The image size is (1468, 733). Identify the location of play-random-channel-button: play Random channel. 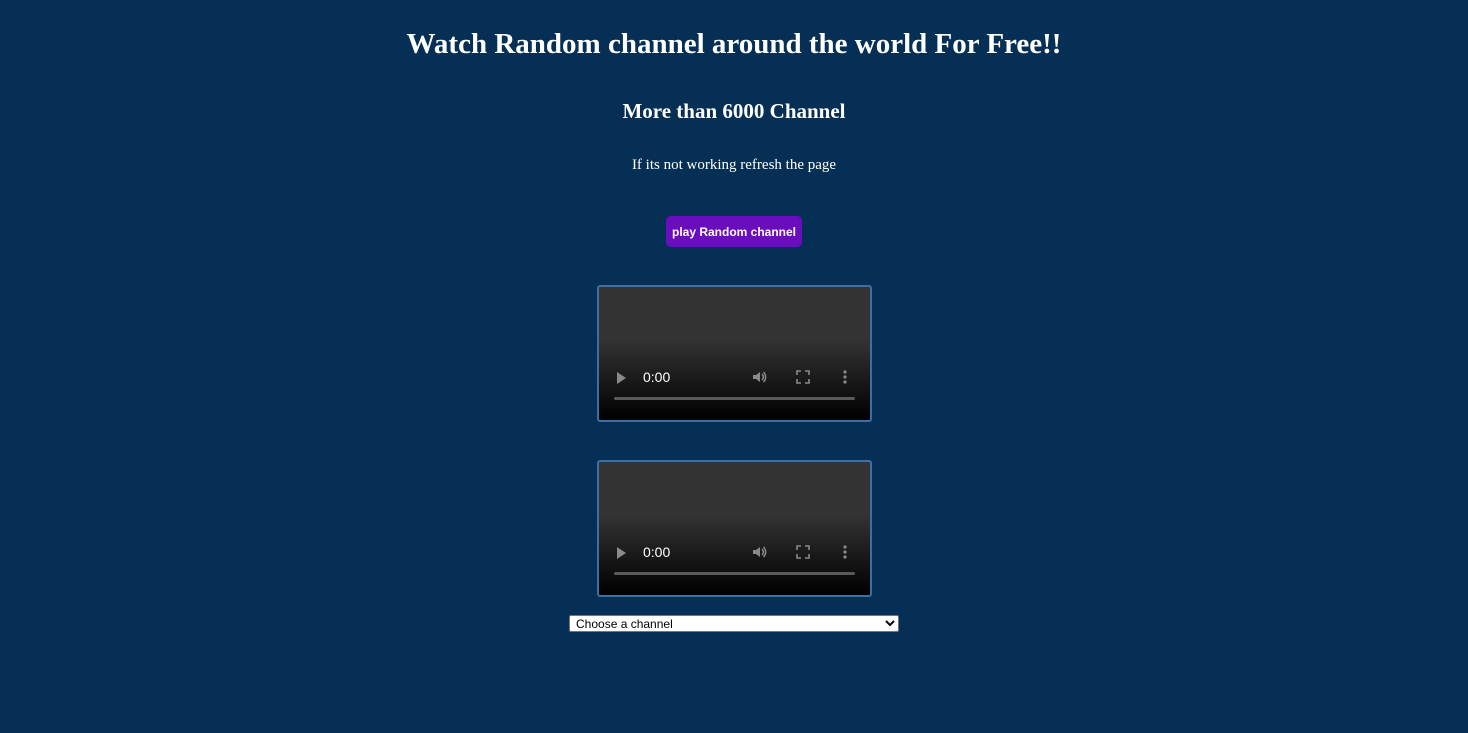
(734, 231).